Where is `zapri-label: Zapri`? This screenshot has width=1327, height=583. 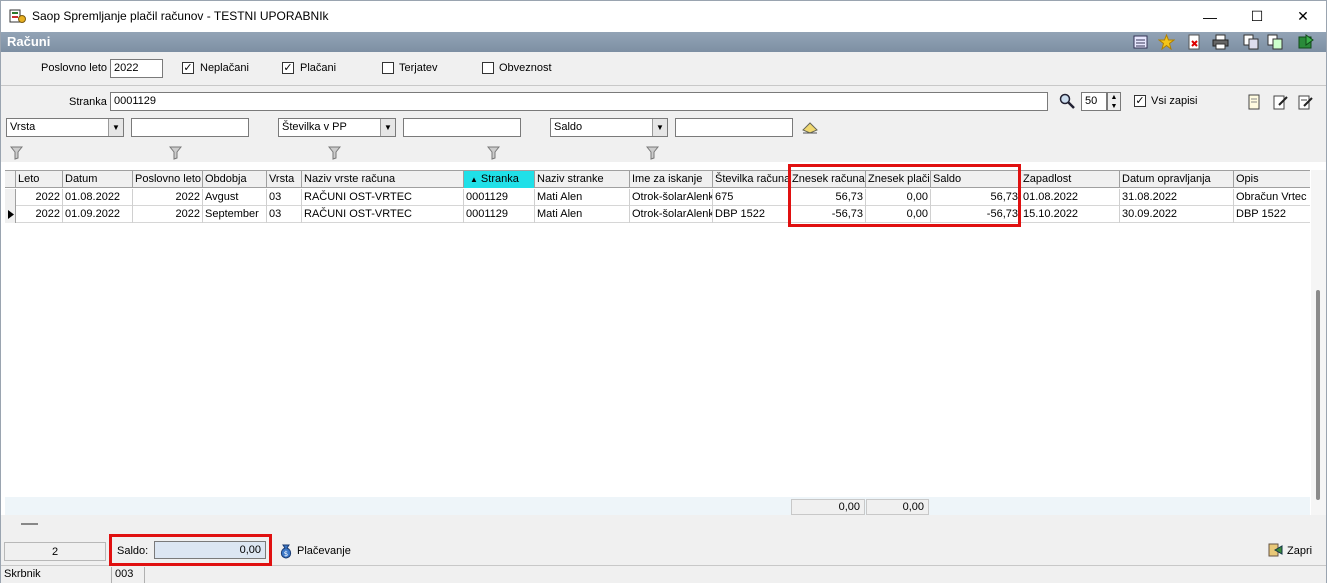 zapri-label: Zapri is located at coordinates (1300, 551).